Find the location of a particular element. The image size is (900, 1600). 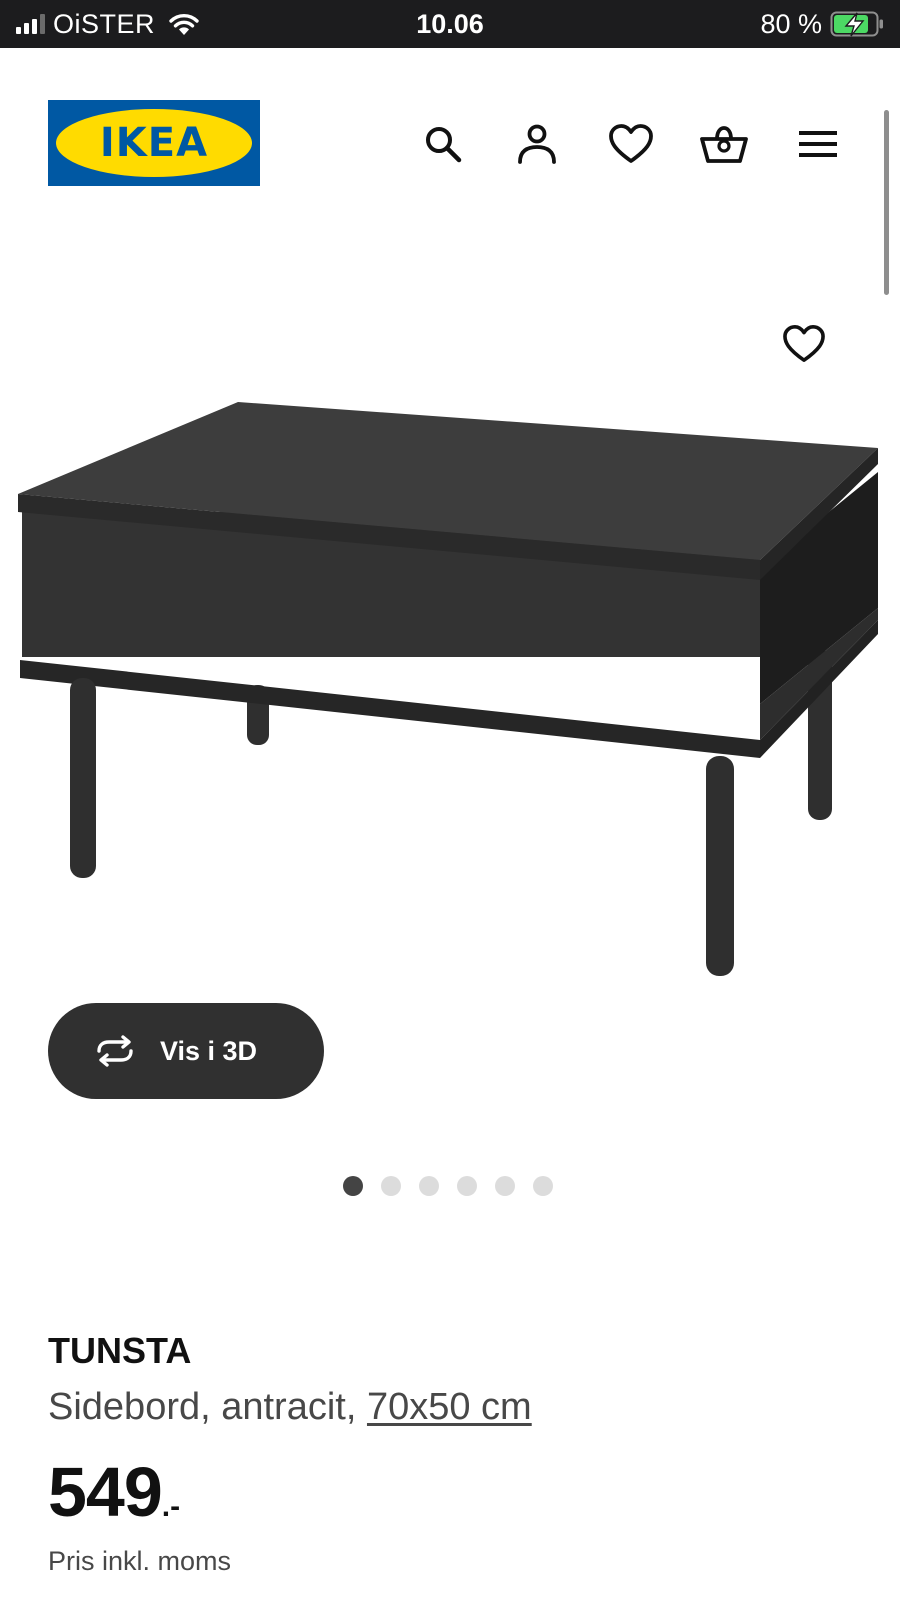

rotate-3d-icon is located at coordinates (115, 1051).